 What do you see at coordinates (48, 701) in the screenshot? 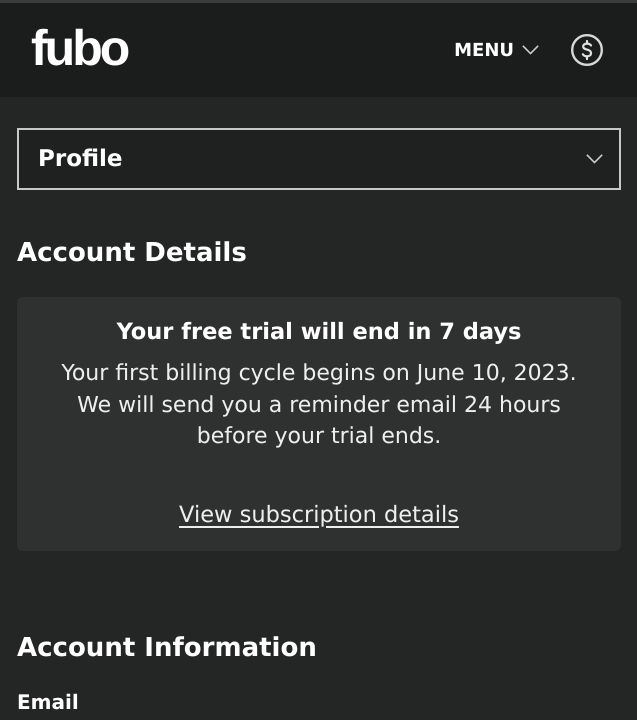
I see `field-label: Email` at bounding box center [48, 701].